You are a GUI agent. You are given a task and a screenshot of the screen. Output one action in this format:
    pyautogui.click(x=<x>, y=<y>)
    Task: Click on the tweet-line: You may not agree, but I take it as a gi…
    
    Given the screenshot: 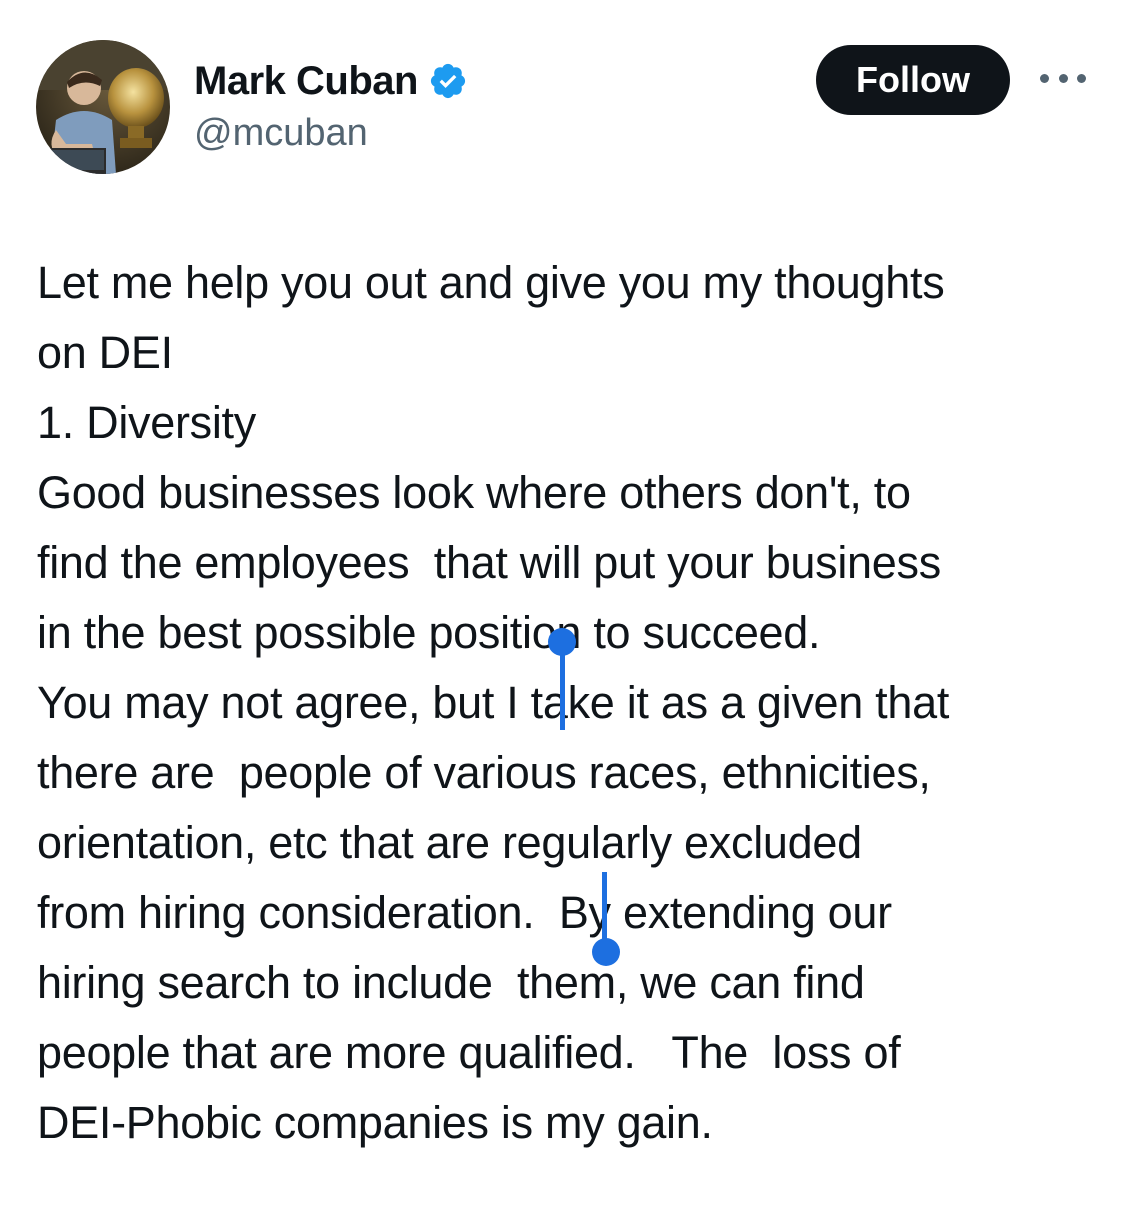 What is the action you would take?
    pyautogui.click(x=493, y=702)
    